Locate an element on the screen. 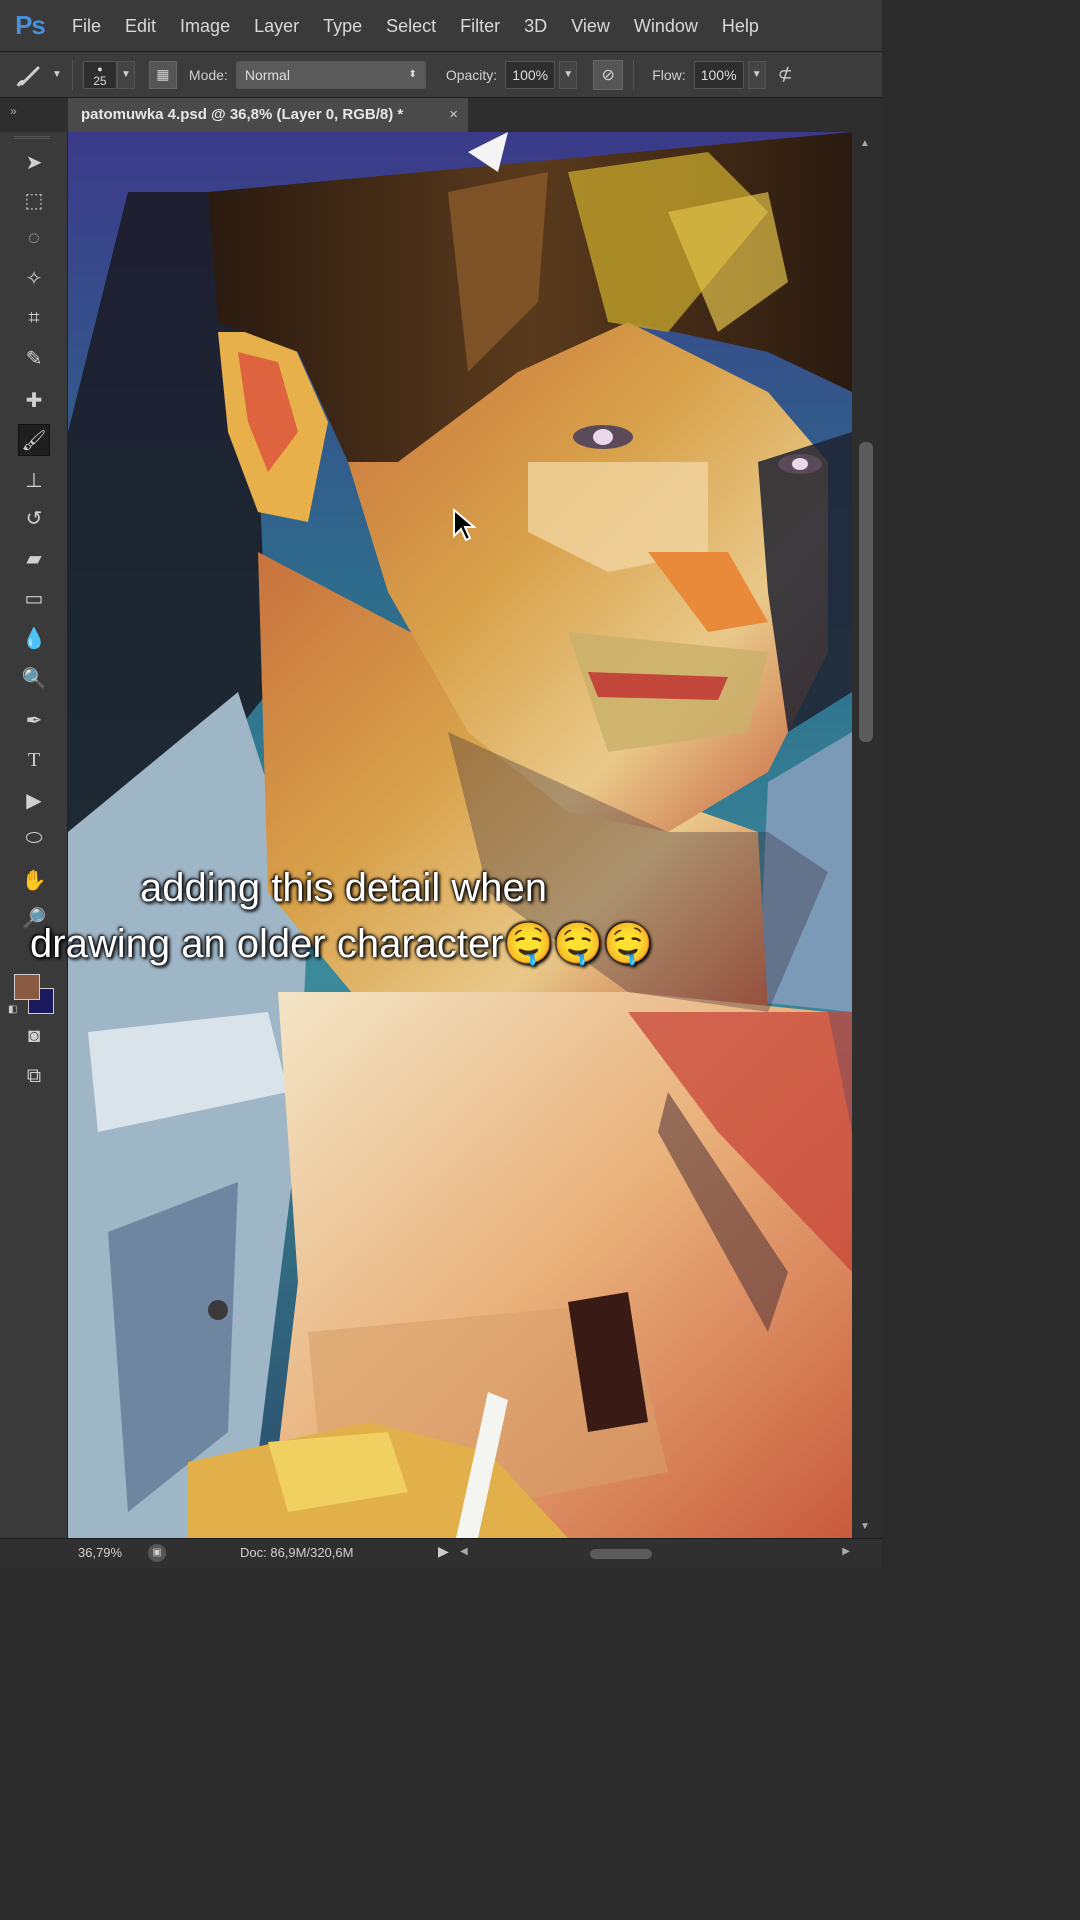 This screenshot has height=1920, width=1080. caption-line-2: drawing an older character🤤🤤🤤 is located at coordinates (342, 944).